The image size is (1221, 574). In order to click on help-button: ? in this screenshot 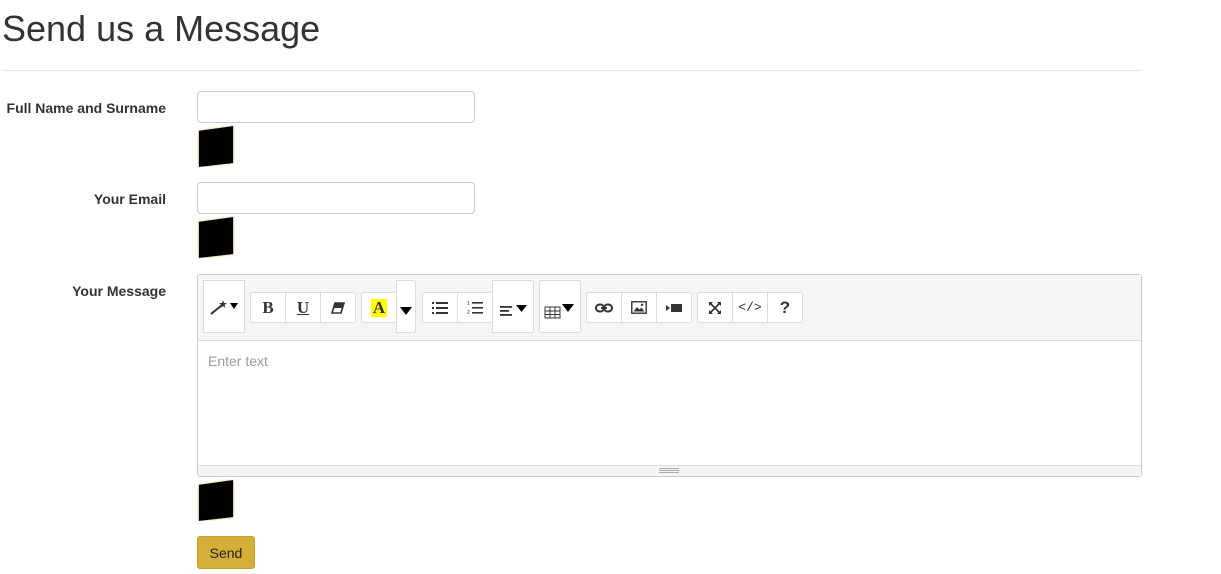, I will do `click(785, 307)`.